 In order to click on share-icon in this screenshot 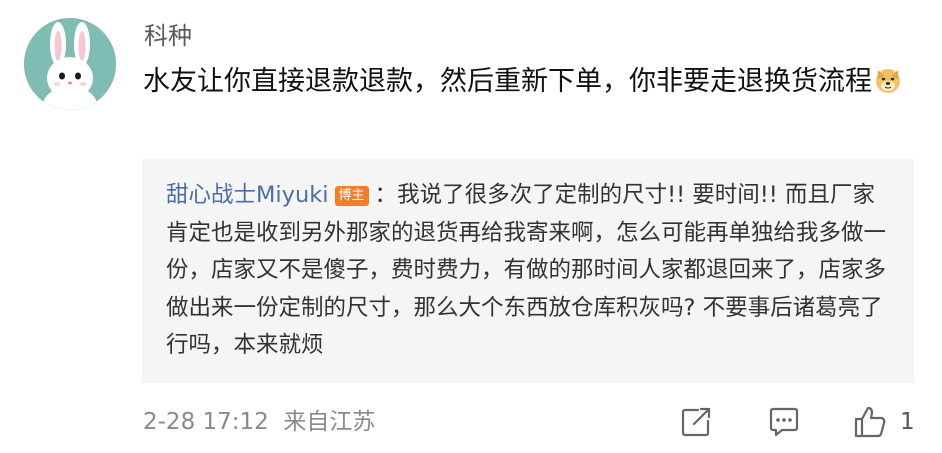, I will do `click(696, 422)`.